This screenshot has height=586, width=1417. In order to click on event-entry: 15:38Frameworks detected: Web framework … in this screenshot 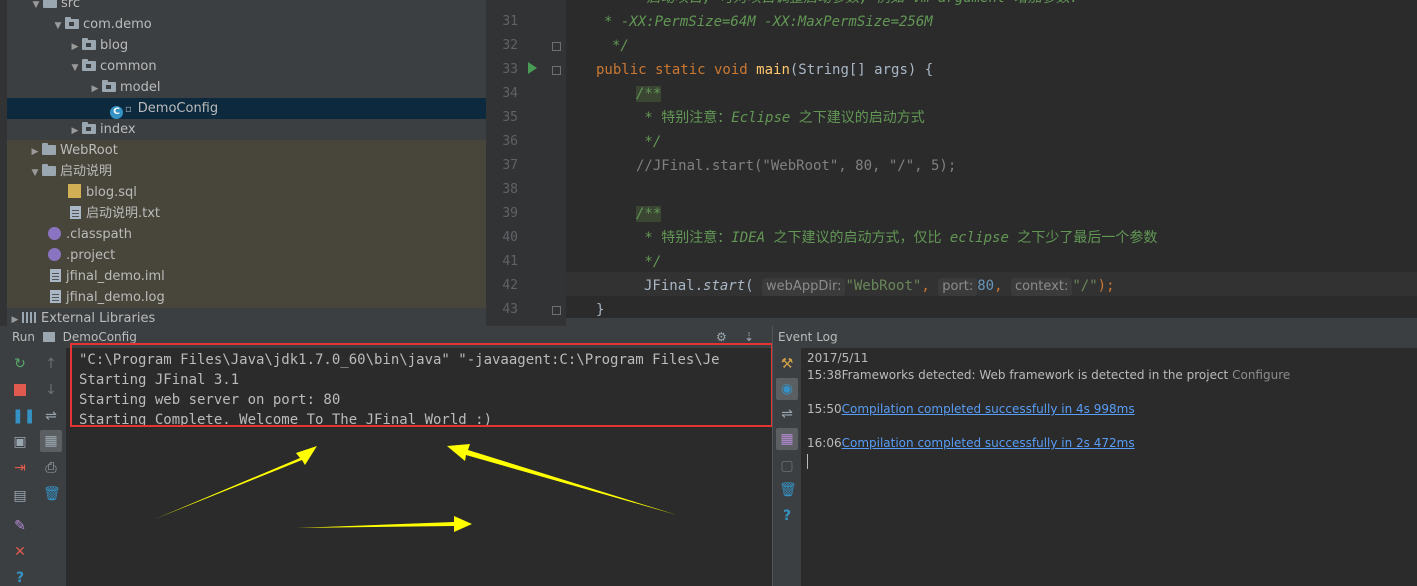, I will do `click(1048, 375)`.